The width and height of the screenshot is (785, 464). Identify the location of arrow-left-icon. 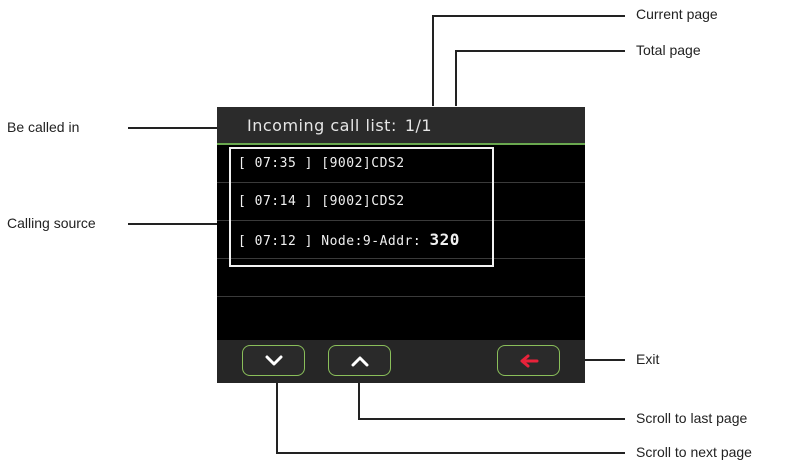
(529, 360).